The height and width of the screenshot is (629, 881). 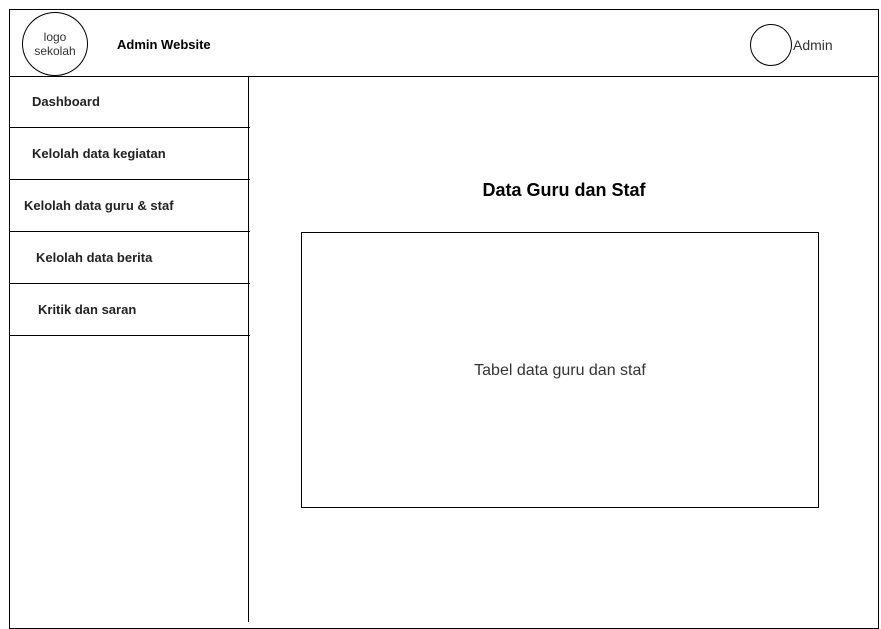 I want to click on sidebar-item-label: Kritik dan saran, so click(x=87, y=309).